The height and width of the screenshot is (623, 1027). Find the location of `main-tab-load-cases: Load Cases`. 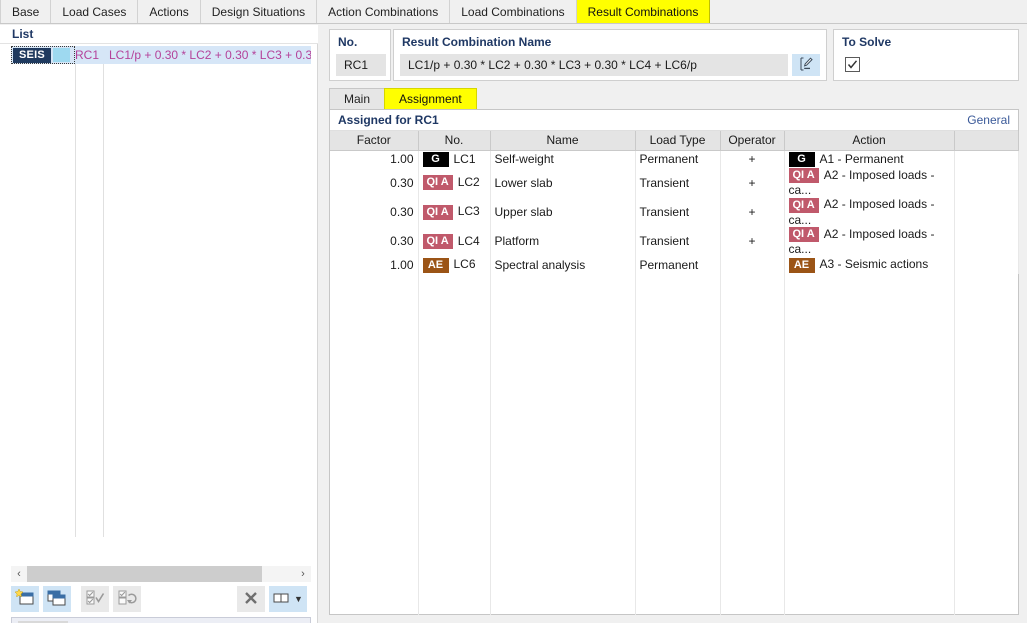

main-tab-load-cases: Load Cases is located at coordinates (95, 11).